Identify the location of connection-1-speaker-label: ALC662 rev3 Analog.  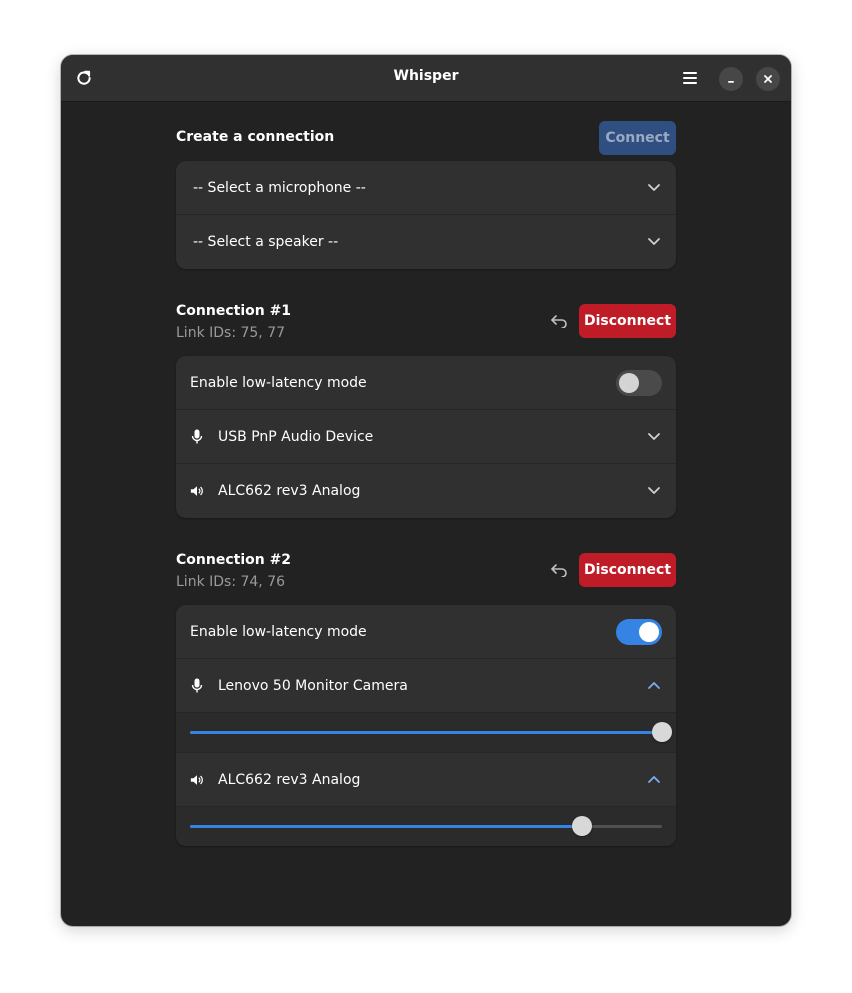
(289, 491).